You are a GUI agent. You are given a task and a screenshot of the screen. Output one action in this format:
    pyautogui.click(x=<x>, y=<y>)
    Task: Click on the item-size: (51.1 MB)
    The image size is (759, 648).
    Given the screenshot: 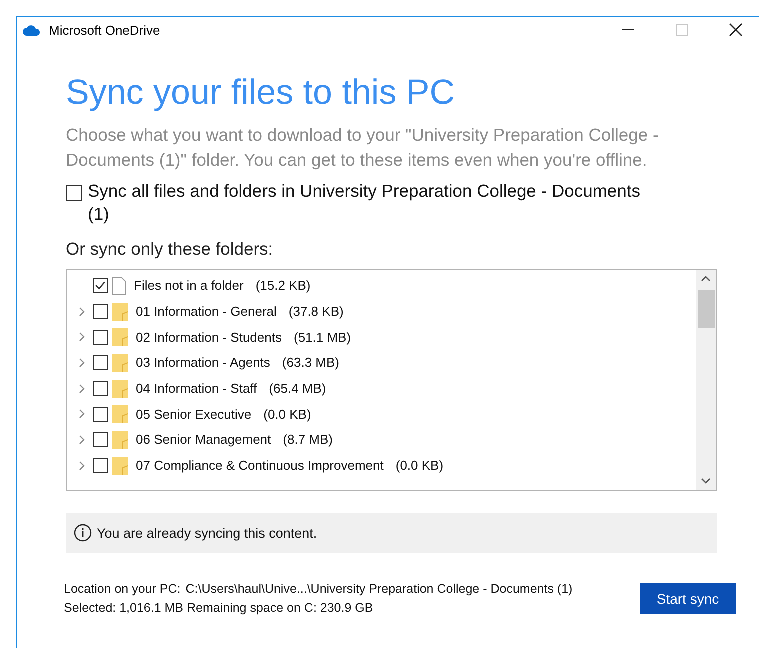 What is the action you would take?
    pyautogui.click(x=323, y=337)
    